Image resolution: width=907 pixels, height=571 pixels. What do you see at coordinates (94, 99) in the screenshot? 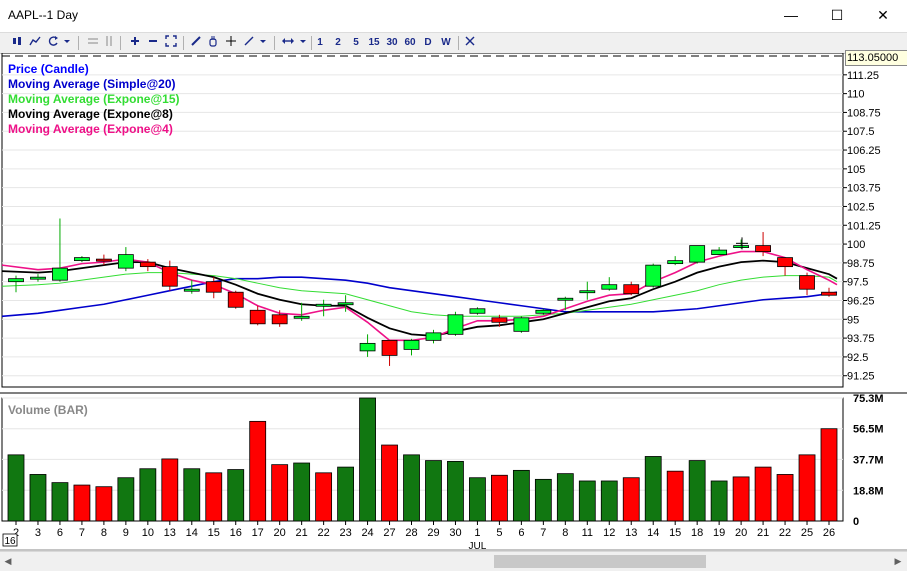
I see `legend-ema15: Moving Average (Expone@15)` at bounding box center [94, 99].